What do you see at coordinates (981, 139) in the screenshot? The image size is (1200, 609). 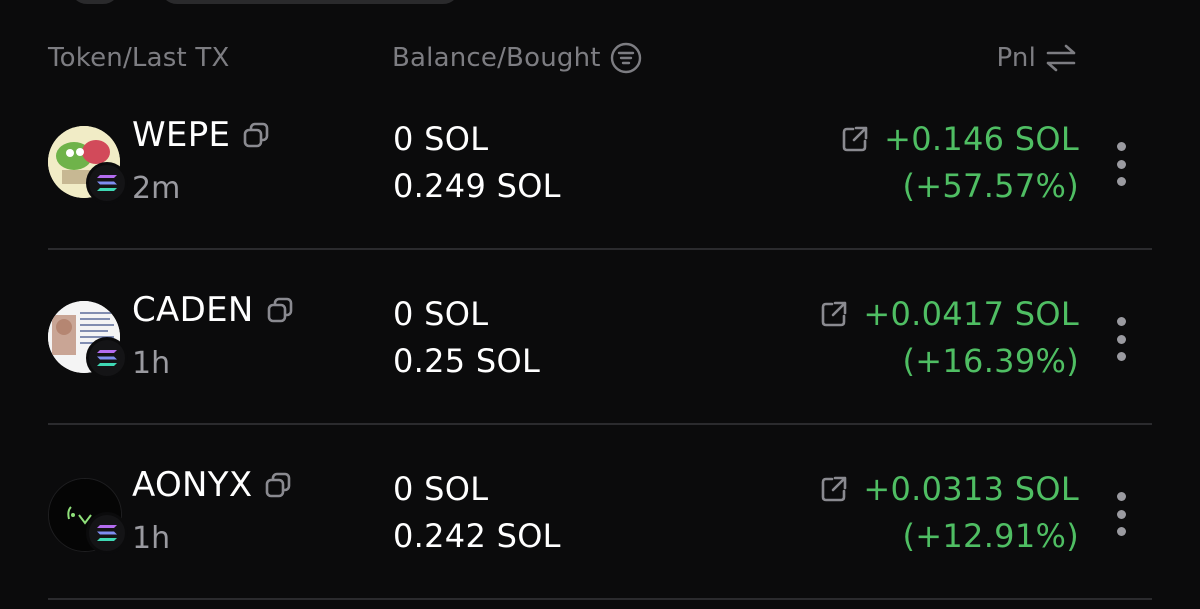 I see `pnl-amount-text: +0.146 SOL` at bounding box center [981, 139].